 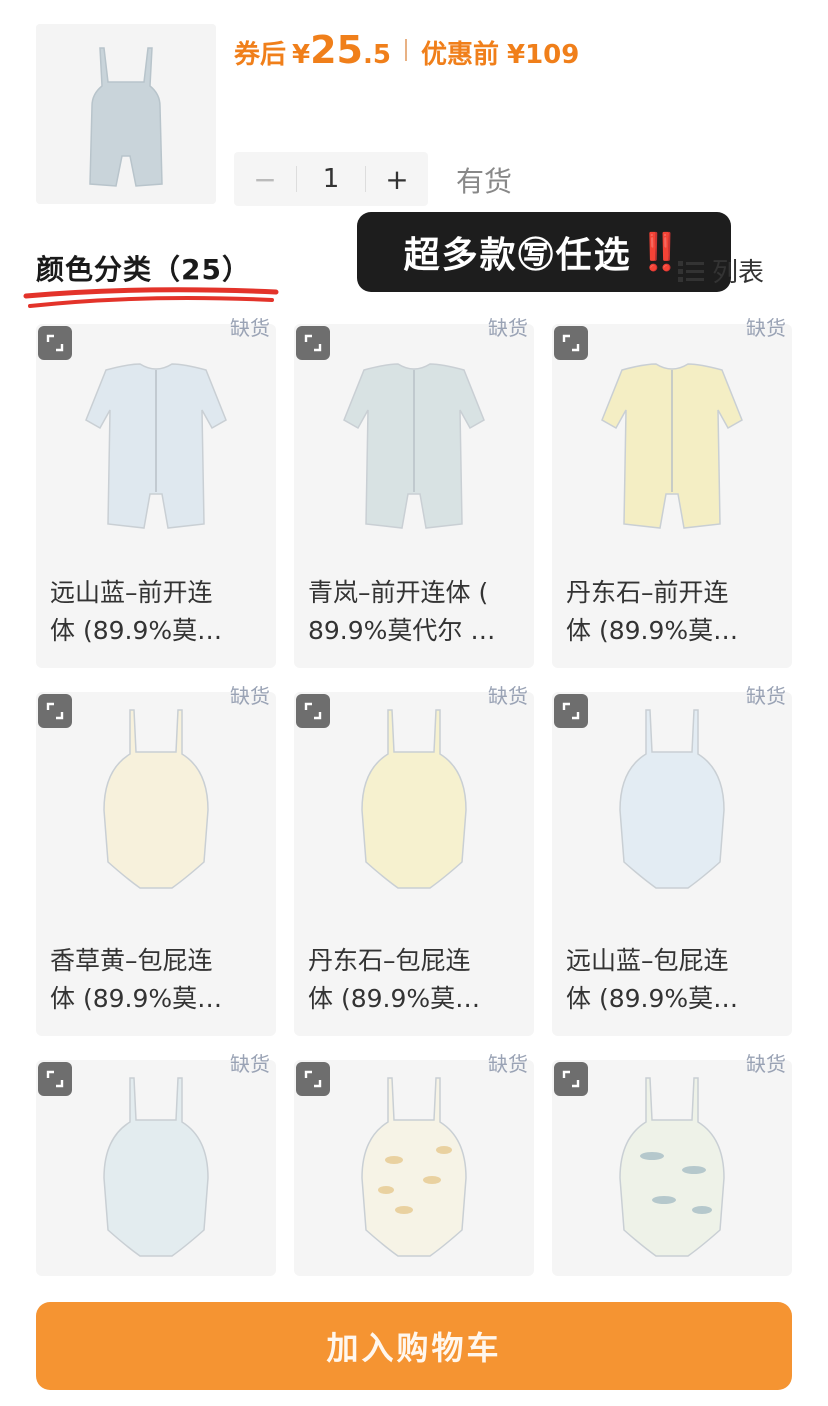 I want to click on product-thumbnail, so click(x=126, y=114).